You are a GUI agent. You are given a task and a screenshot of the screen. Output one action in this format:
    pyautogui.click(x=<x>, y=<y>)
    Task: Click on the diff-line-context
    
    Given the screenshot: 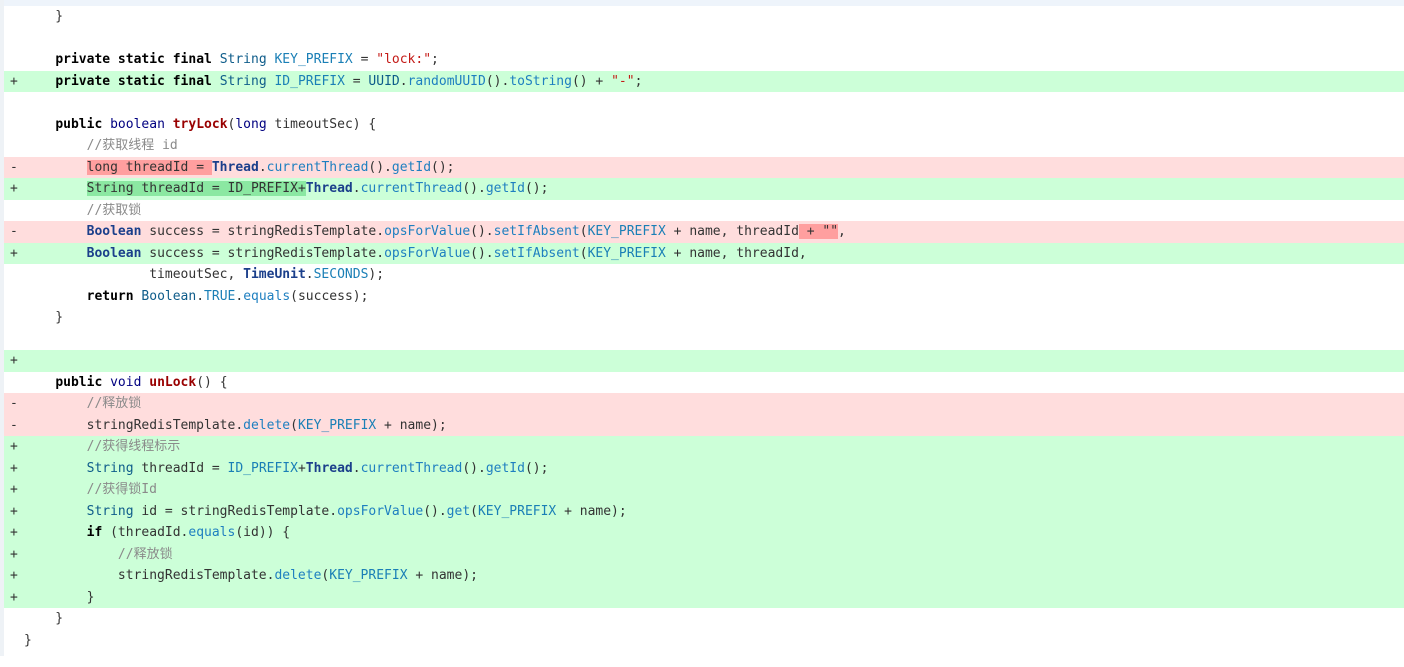 What is the action you would take?
    pyautogui.click(x=704, y=340)
    